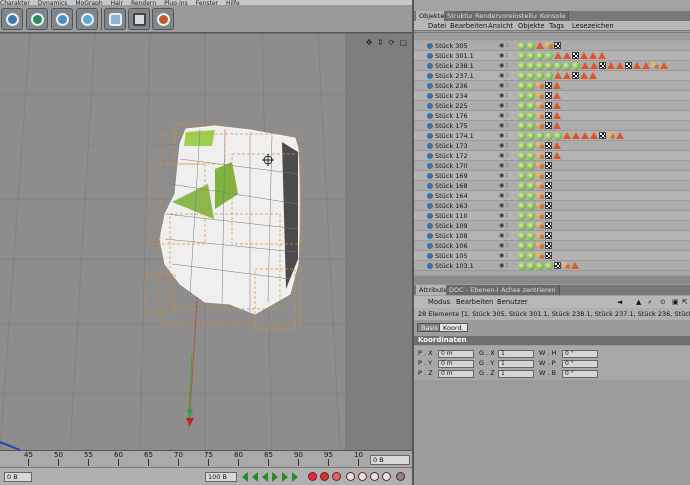  What do you see at coordinates (454, 76) in the screenshot?
I see `object-name: Stück 237.1` at bounding box center [454, 76].